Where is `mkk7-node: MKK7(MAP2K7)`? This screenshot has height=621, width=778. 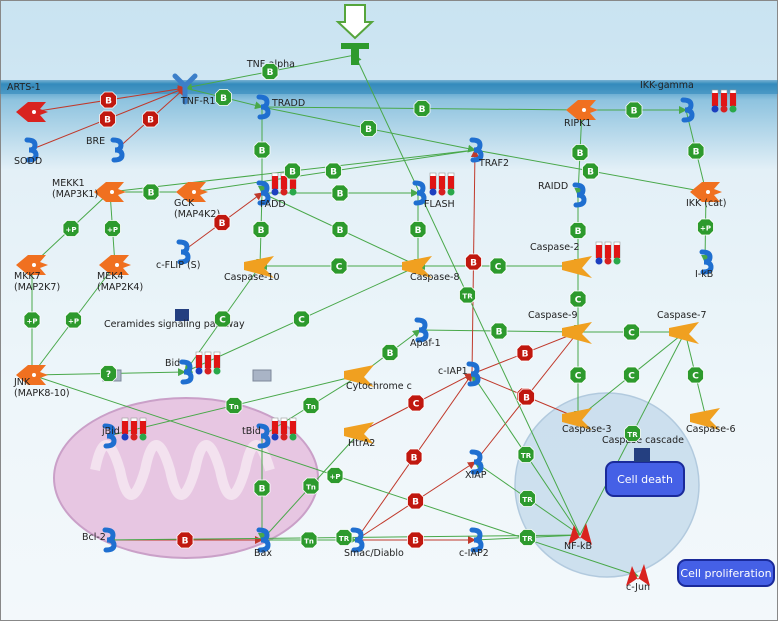
mkk7-node: MKK7(MAP2K7) is located at coordinates (37, 274).